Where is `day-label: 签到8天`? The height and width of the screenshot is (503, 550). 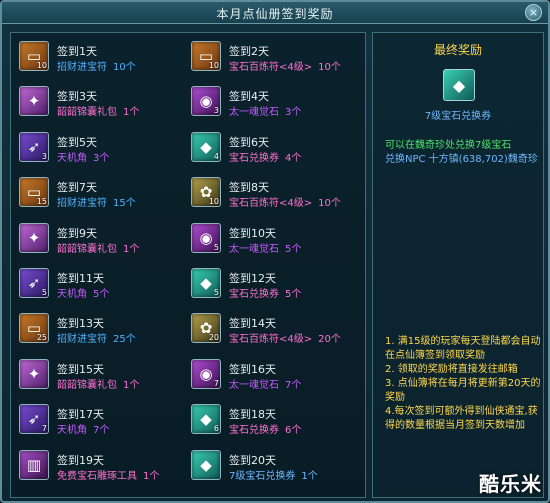 day-label: 签到8天 is located at coordinates (249, 188).